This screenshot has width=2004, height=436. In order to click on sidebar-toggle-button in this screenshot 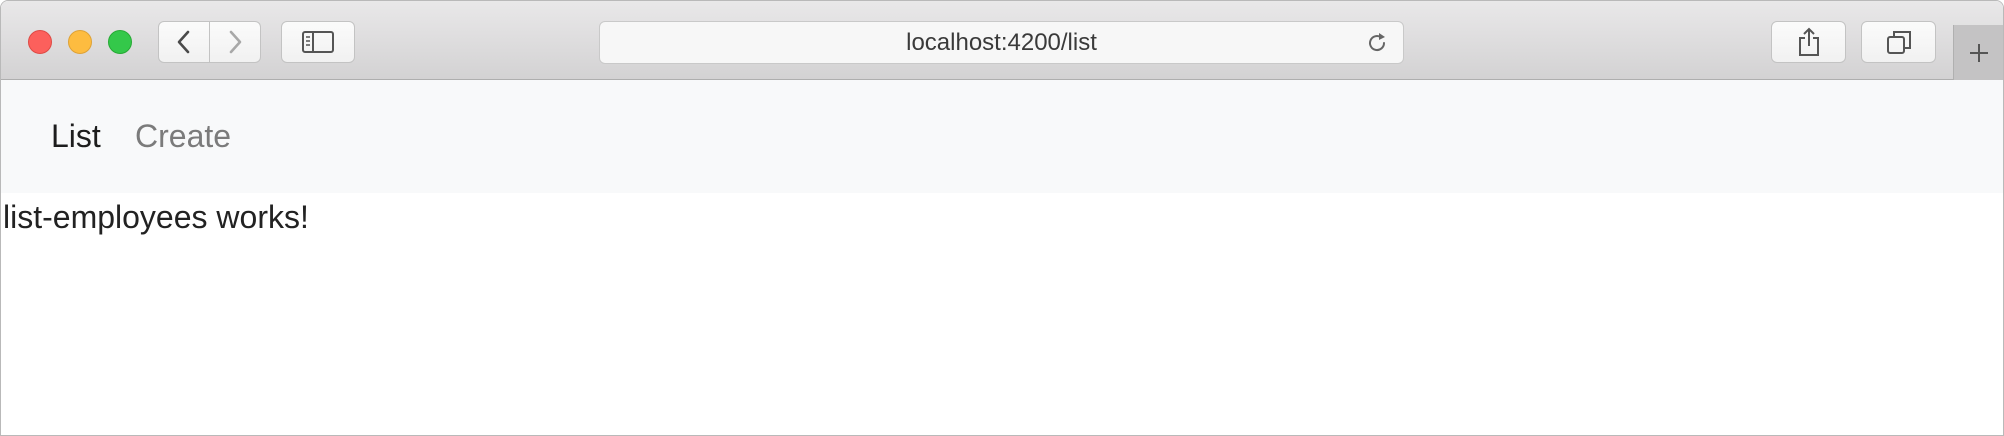, I will do `click(318, 42)`.